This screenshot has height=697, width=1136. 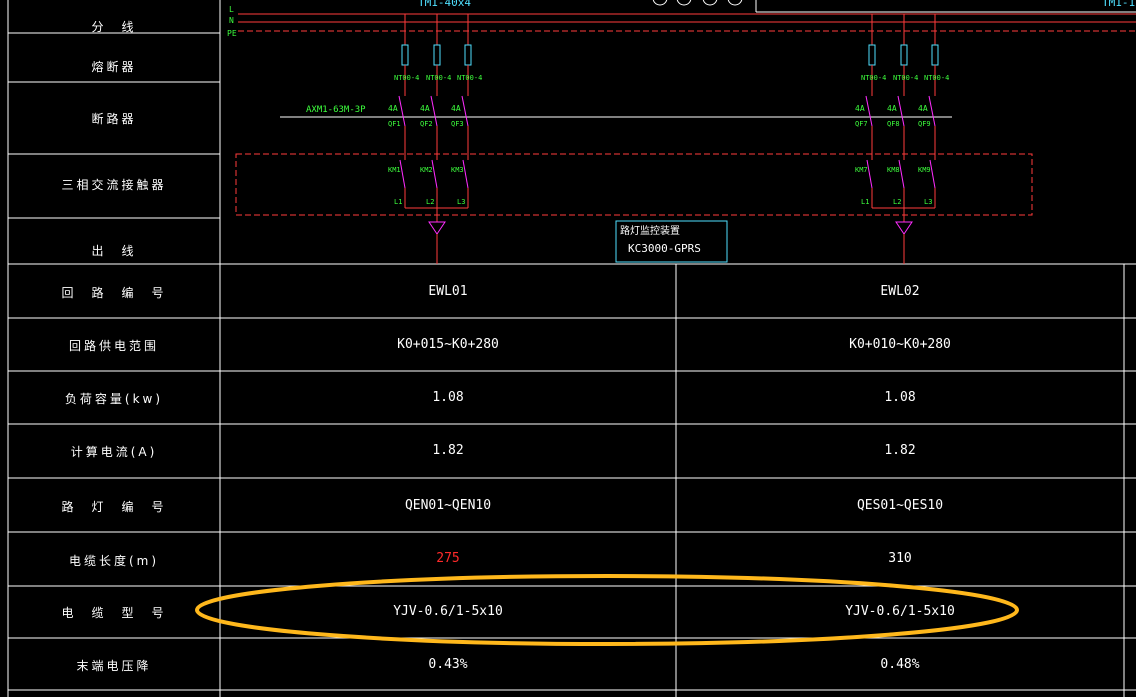 I want to click on table-cell: QEN01~QEN10, so click(x=448, y=505).